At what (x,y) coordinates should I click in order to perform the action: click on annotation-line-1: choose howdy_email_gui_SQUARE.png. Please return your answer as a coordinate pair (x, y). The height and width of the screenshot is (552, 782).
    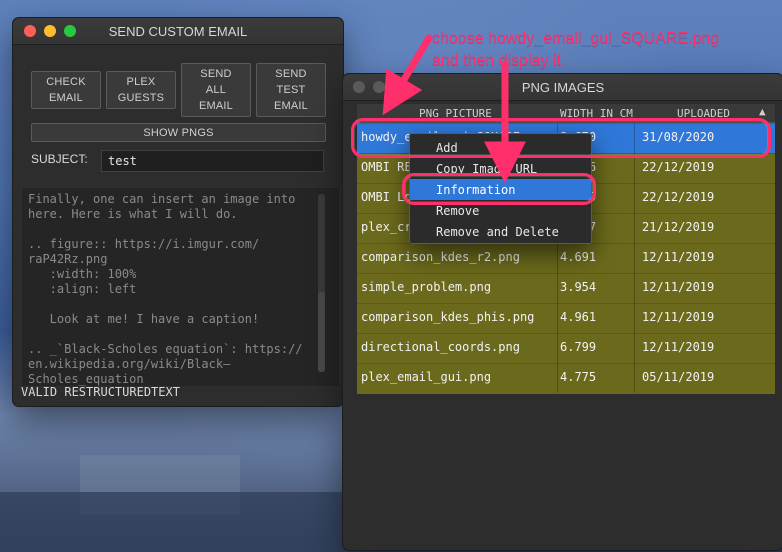
    Looking at the image, I should click on (576, 38).